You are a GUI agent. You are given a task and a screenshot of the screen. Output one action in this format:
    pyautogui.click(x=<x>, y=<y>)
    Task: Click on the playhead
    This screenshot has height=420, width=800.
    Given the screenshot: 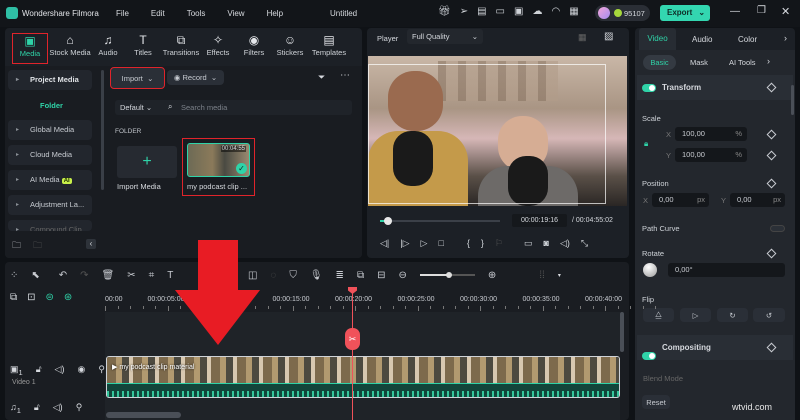 What is the action you would take?
    pyautogui.click(x=352, y=355)
    